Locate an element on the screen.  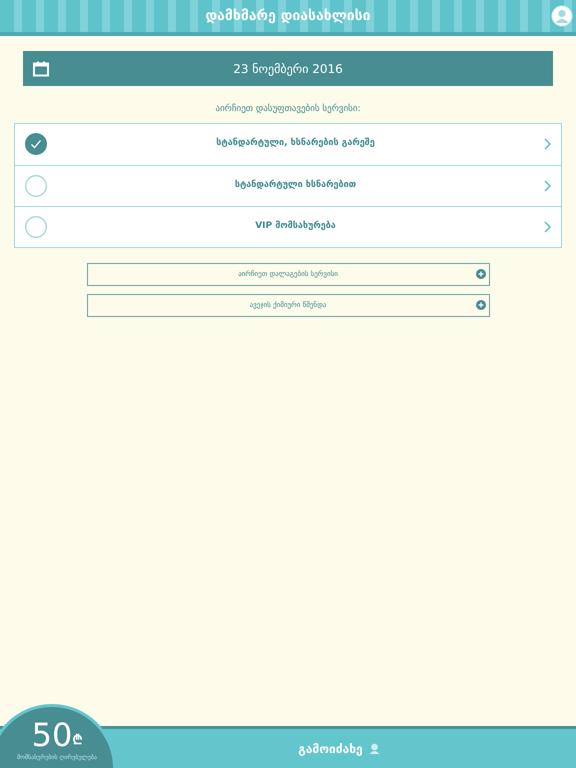
checked-radio-icon is located at coordinates (36, 144).